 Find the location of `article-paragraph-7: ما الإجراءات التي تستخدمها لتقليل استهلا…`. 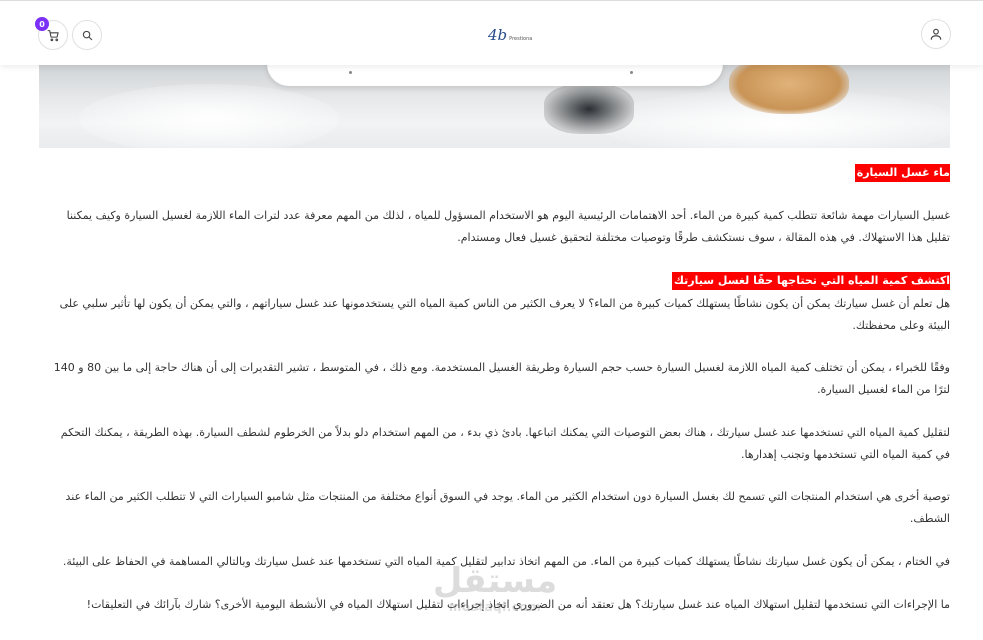

article-paragraph-7: ما الإجراءات التي تستخدمها لتقليل استهلا… is located at coordinates (494, 605).